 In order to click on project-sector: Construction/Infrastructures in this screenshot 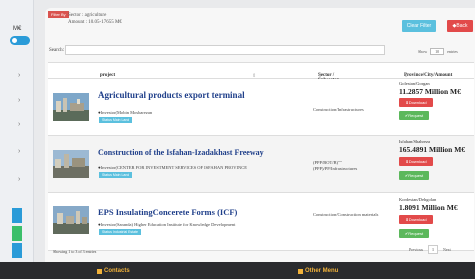, I will do `click(338, 109)`.